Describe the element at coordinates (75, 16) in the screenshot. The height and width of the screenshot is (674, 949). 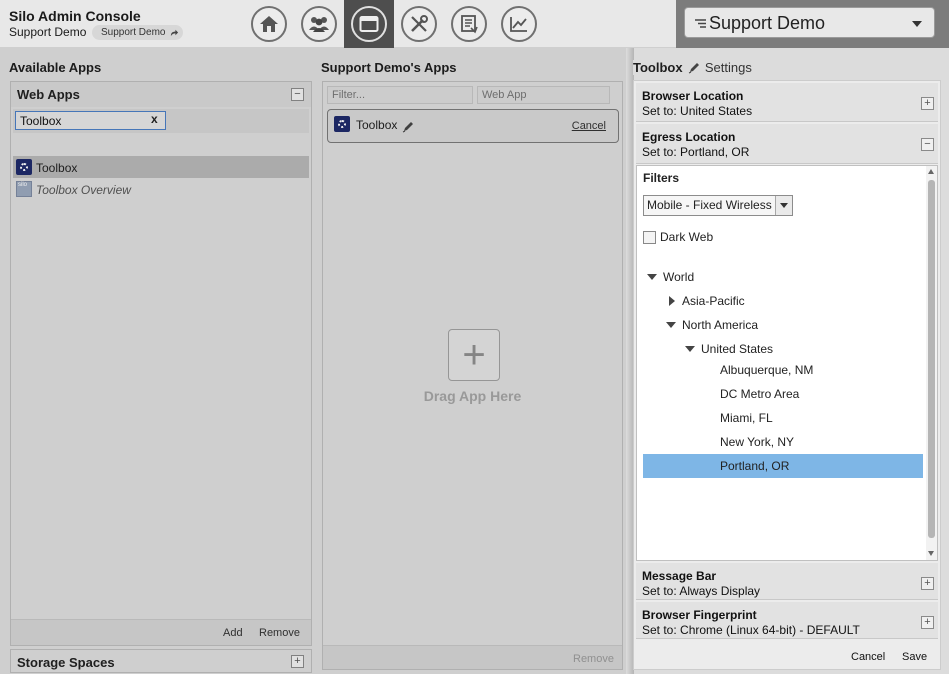
I see `app-title: Silo Admin Console` at that location.